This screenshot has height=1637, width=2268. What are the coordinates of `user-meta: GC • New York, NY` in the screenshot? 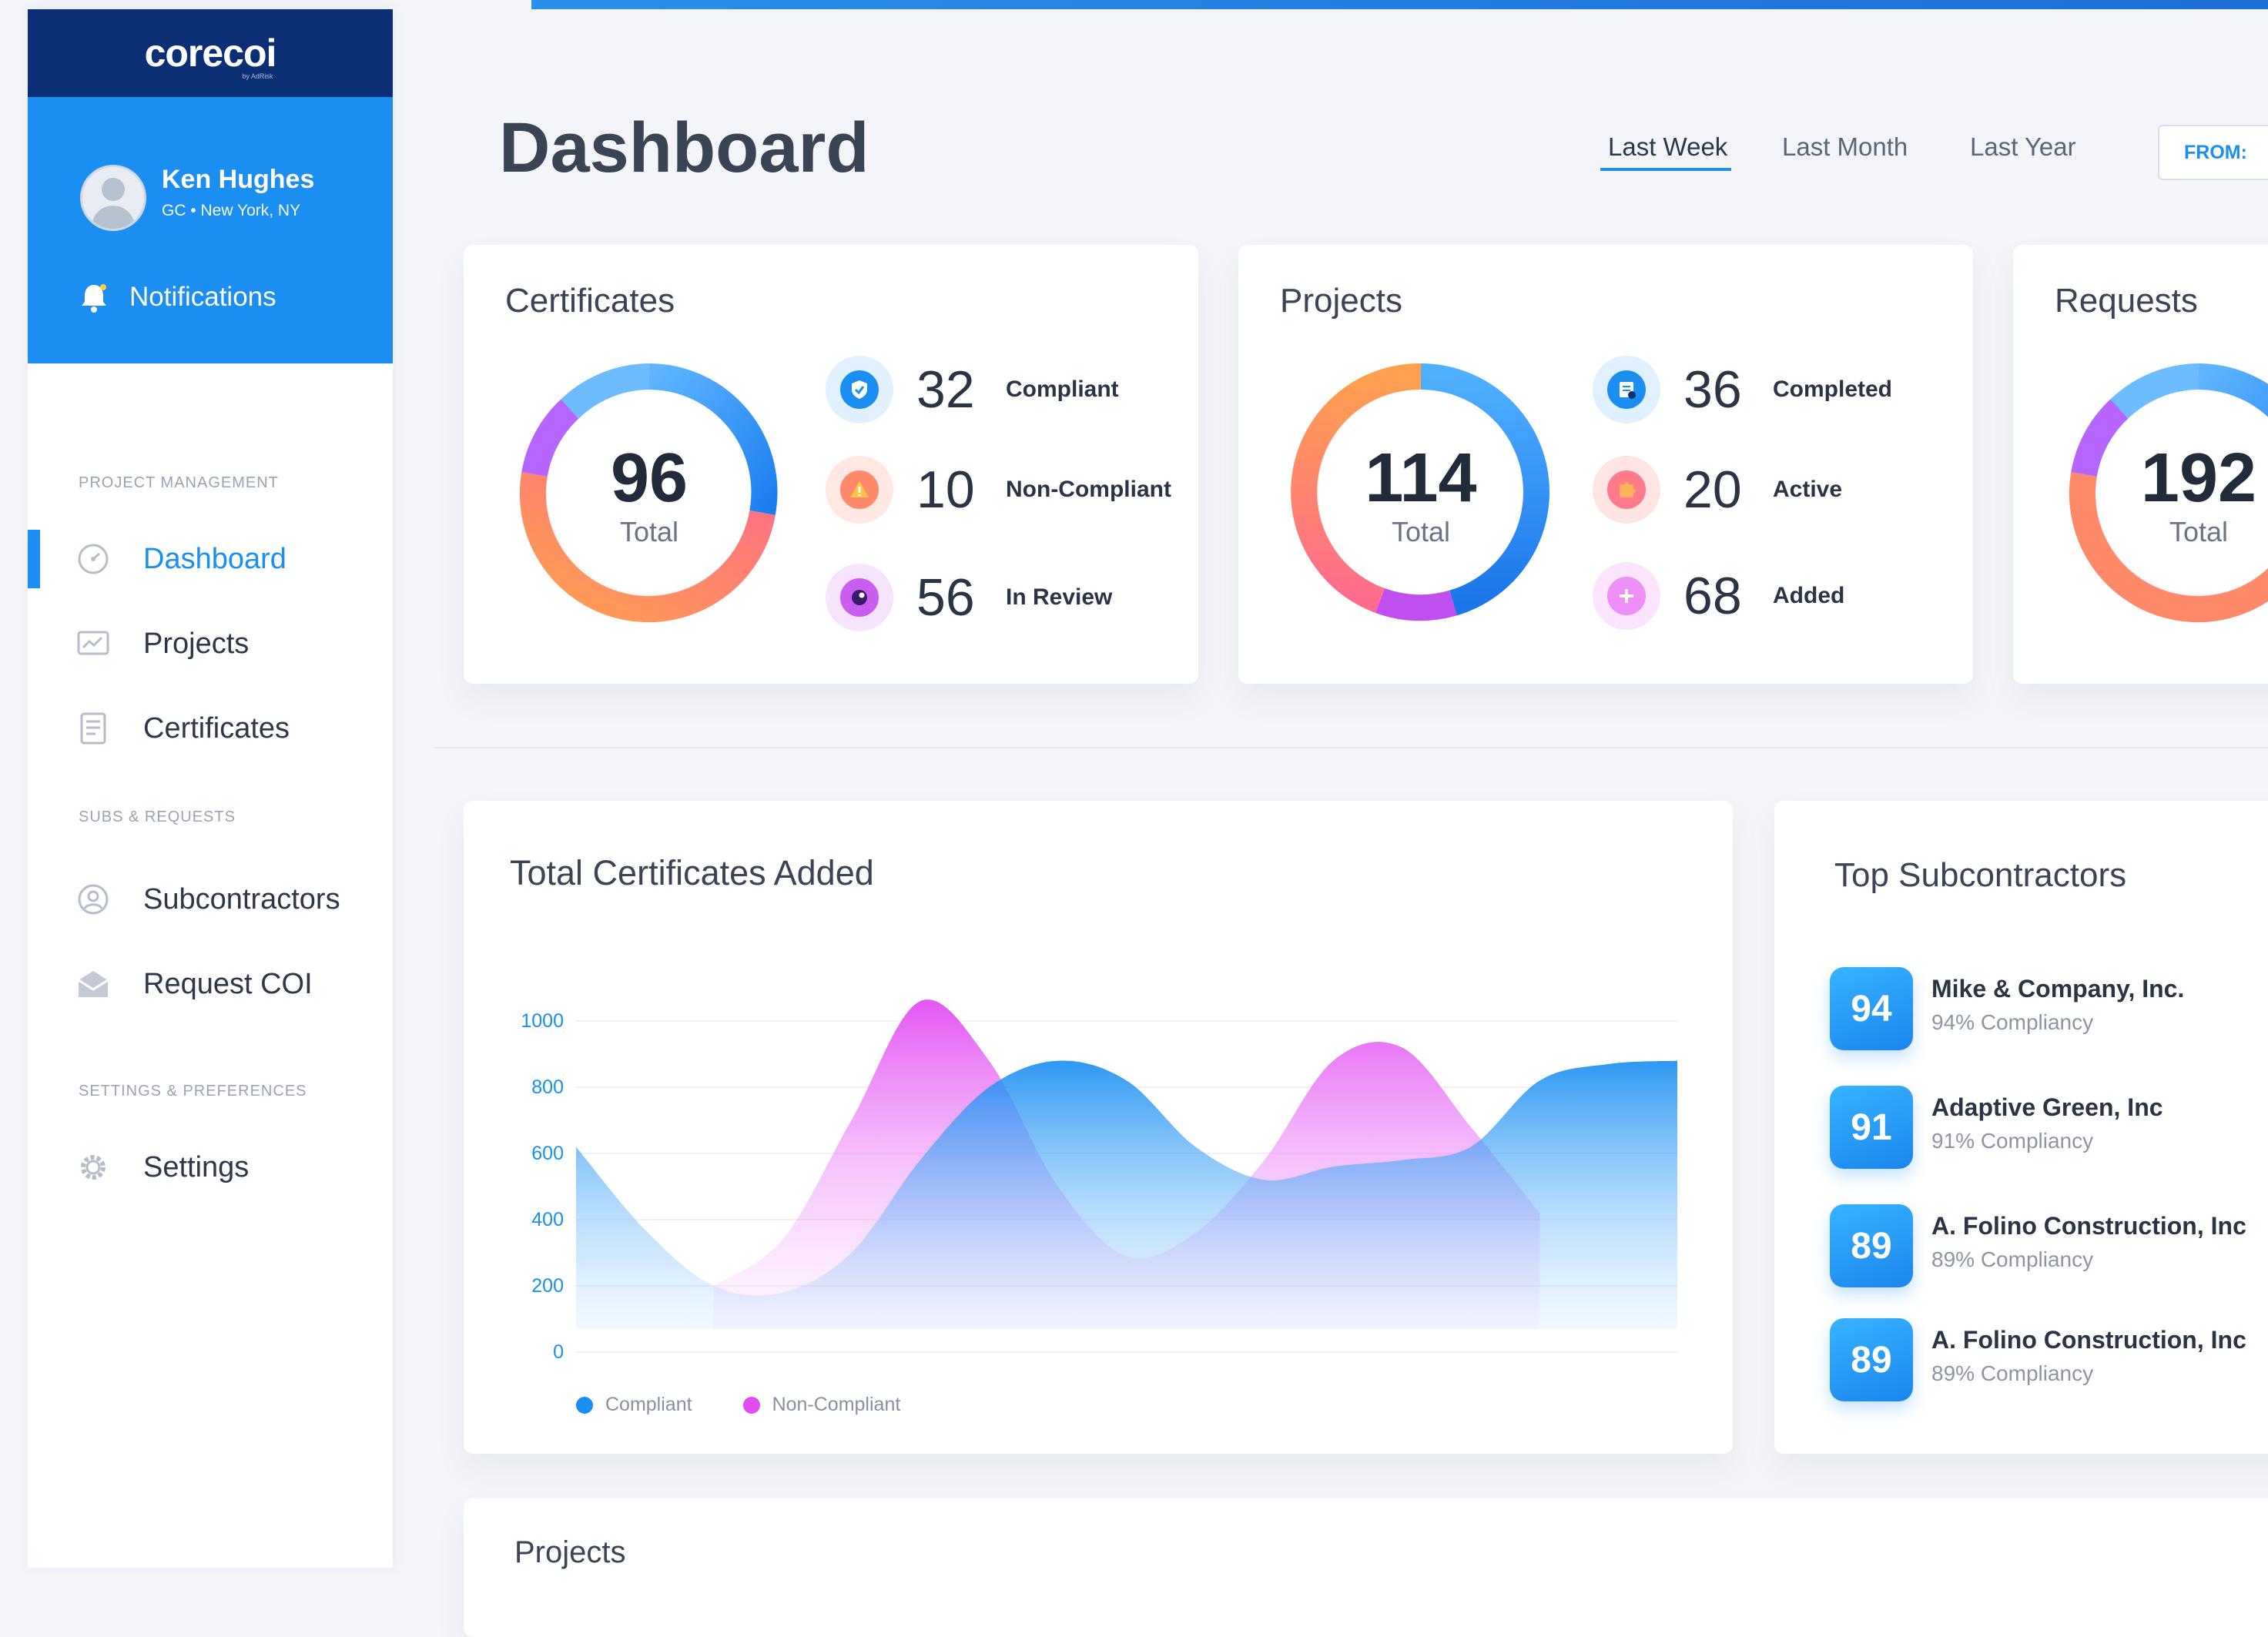 It's located at (231, 210).